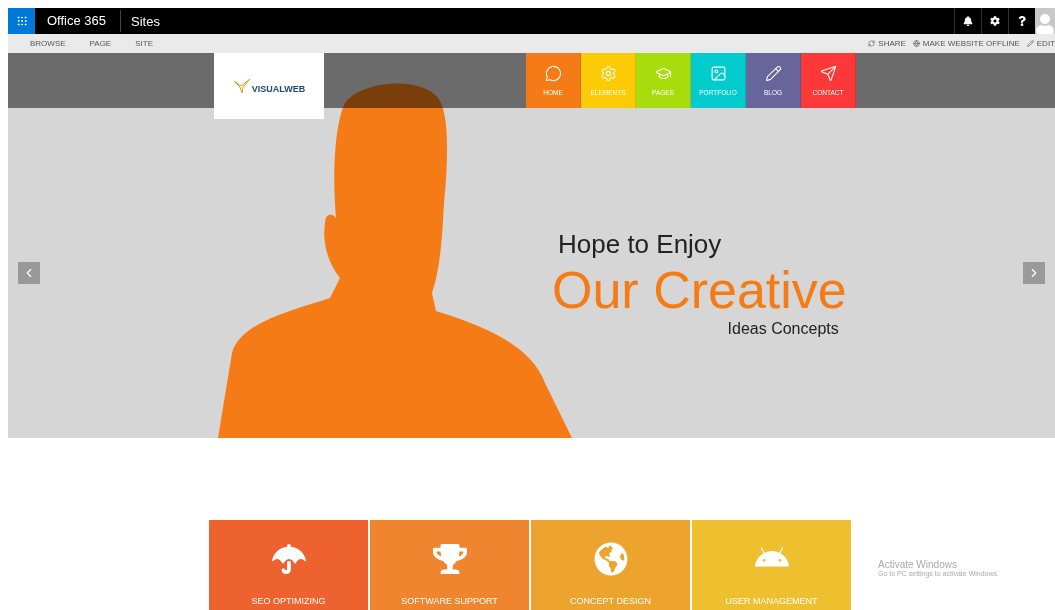 The width and height of the screenshot is (1055, 610). Describe the element at coordinates (1045, 24) in the screenshot. I see `person-icon` at that location.